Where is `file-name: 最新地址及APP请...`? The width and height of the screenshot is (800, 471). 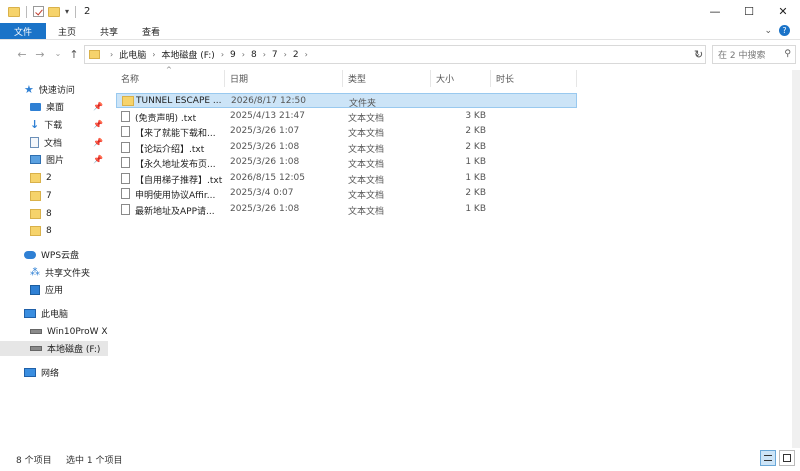 file-name: 最新地址及APP请... is located at coordinates (175, 212).